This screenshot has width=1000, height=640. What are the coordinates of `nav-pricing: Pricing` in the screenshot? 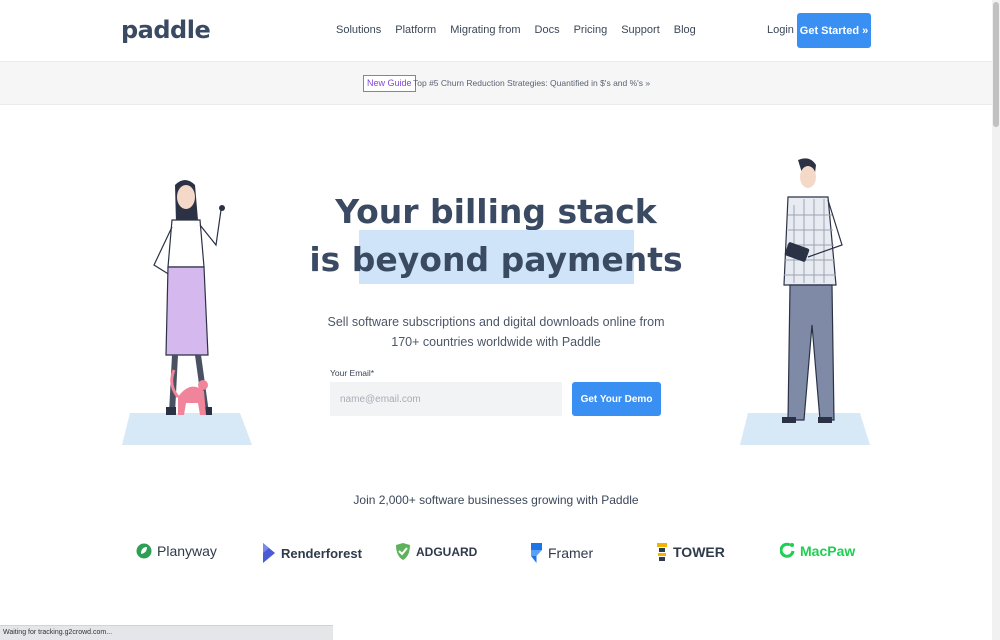 It's located at (591, 30).